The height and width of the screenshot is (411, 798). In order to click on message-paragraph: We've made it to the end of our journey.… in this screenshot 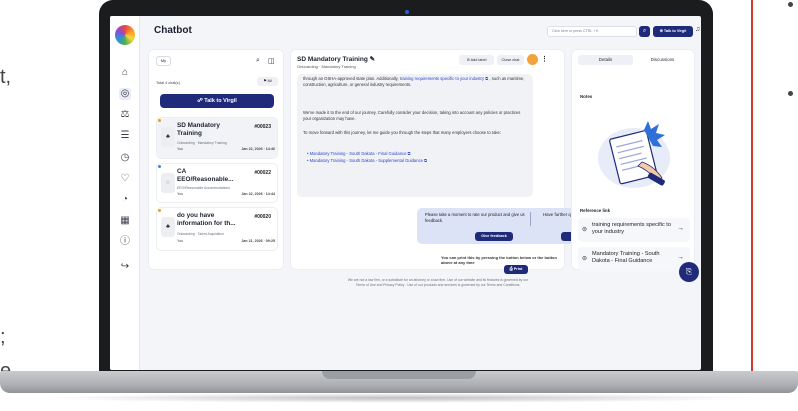, I will do `click(412, 116)`.